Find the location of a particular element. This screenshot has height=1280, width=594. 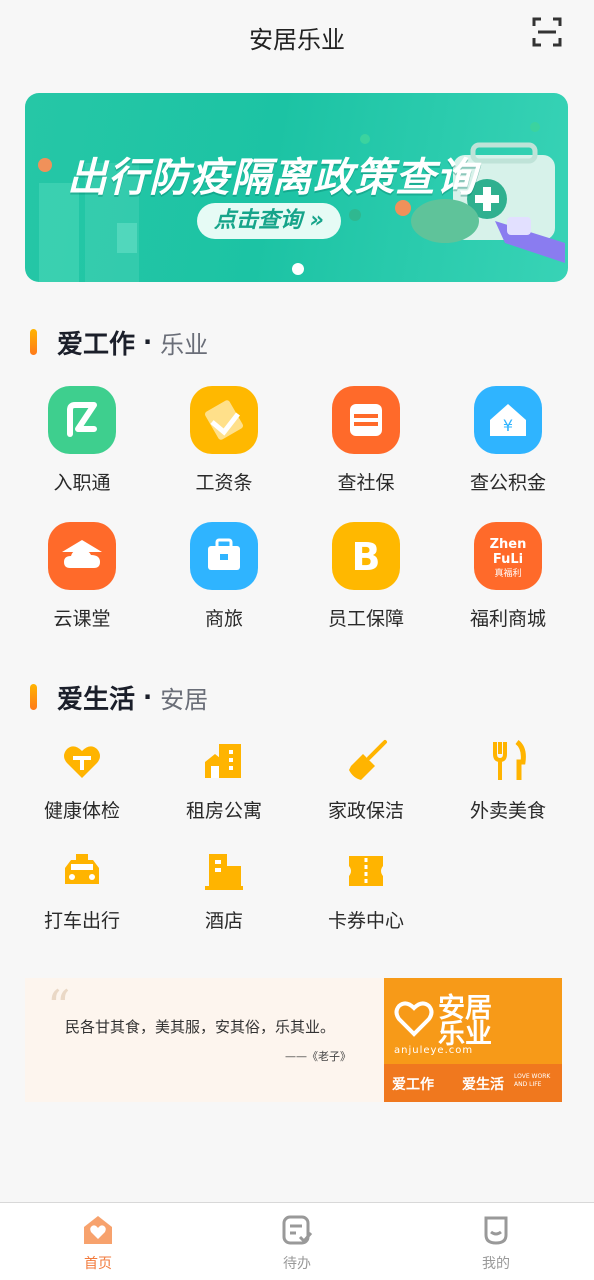

coupon-icon is located at coordinates (366, 871).